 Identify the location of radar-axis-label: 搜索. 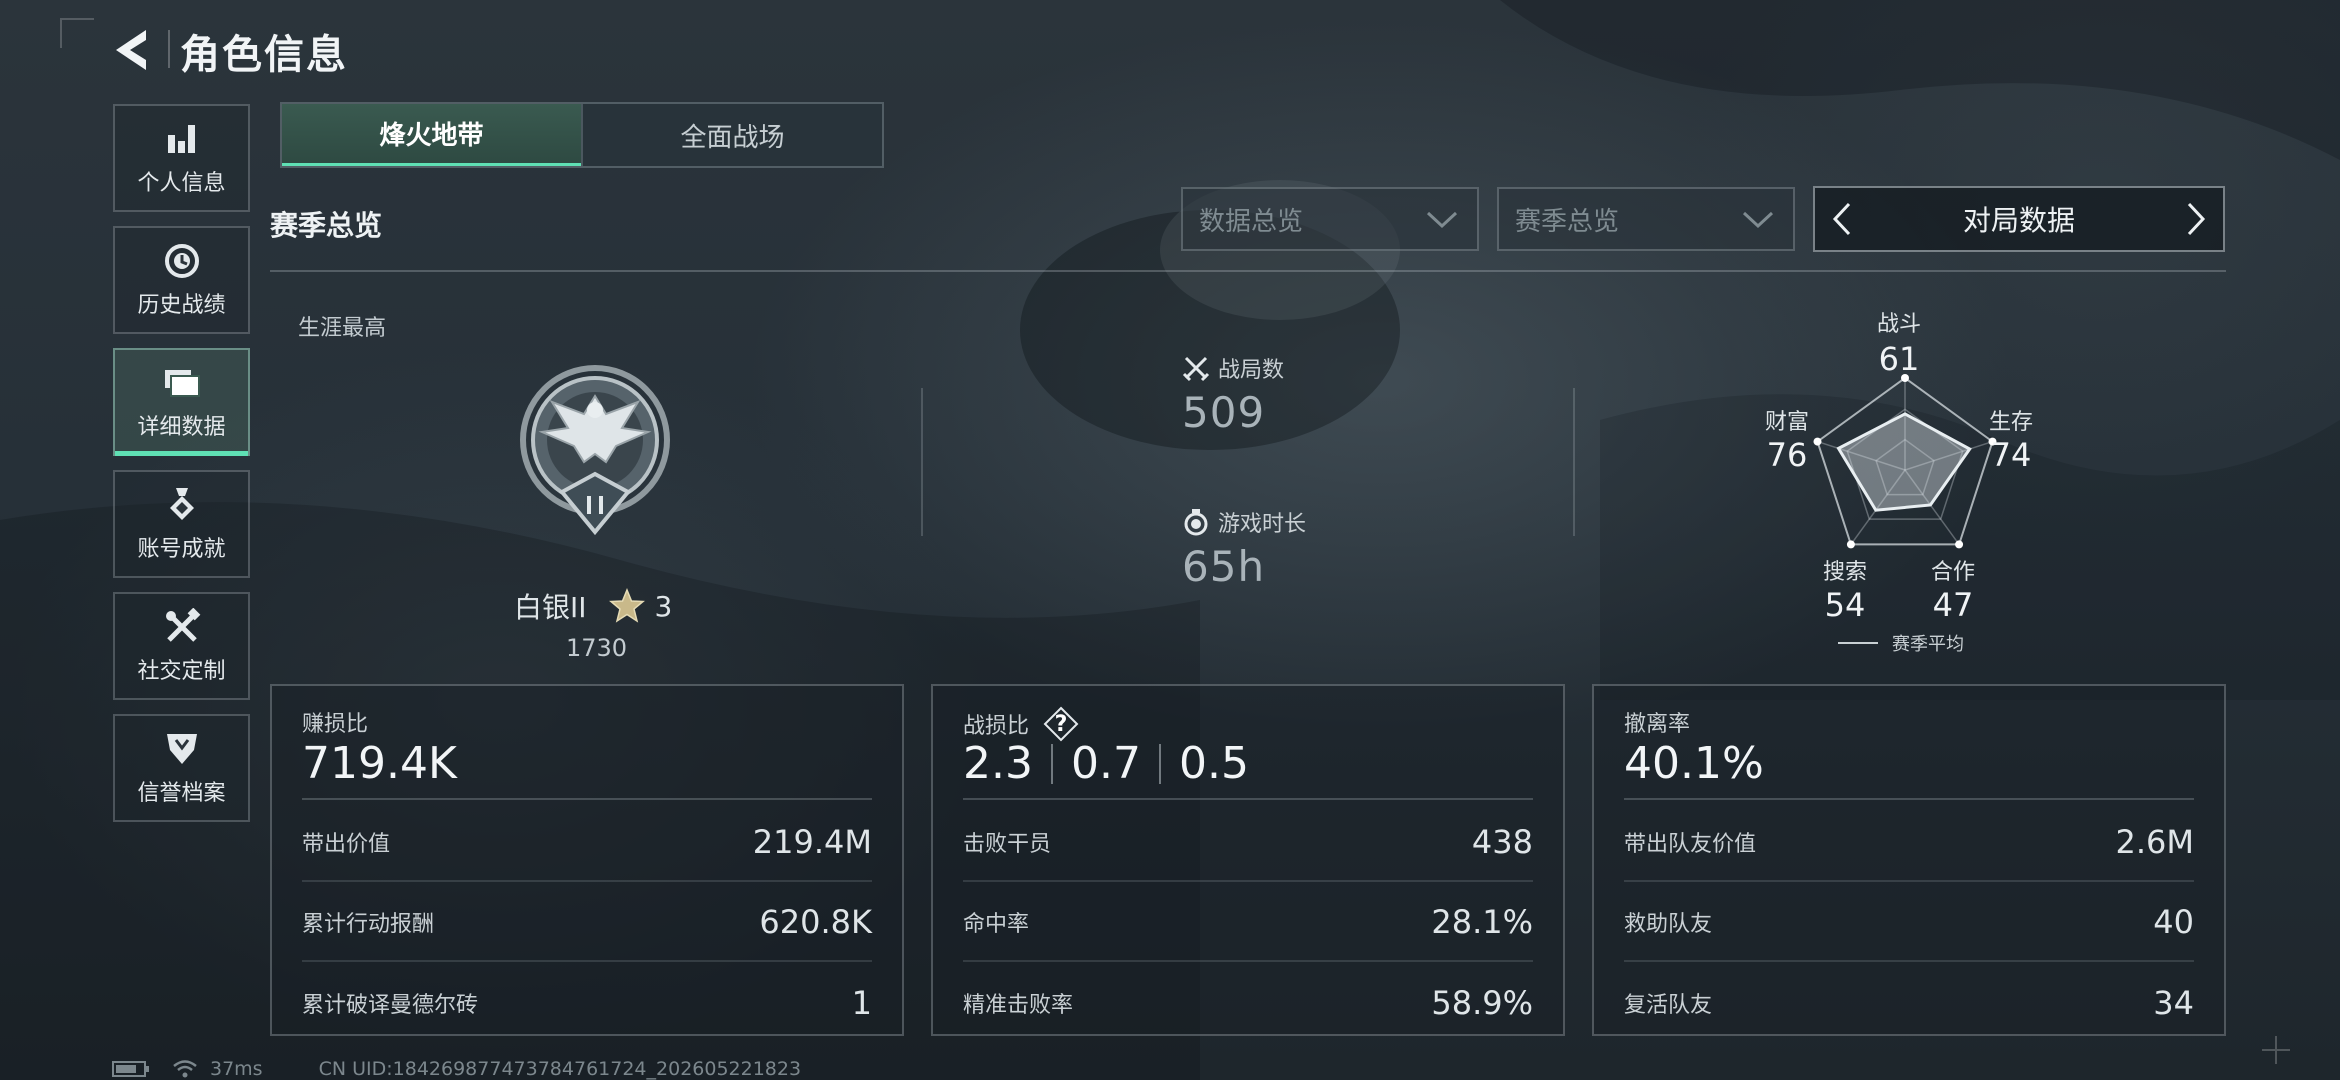
(1844, 572).